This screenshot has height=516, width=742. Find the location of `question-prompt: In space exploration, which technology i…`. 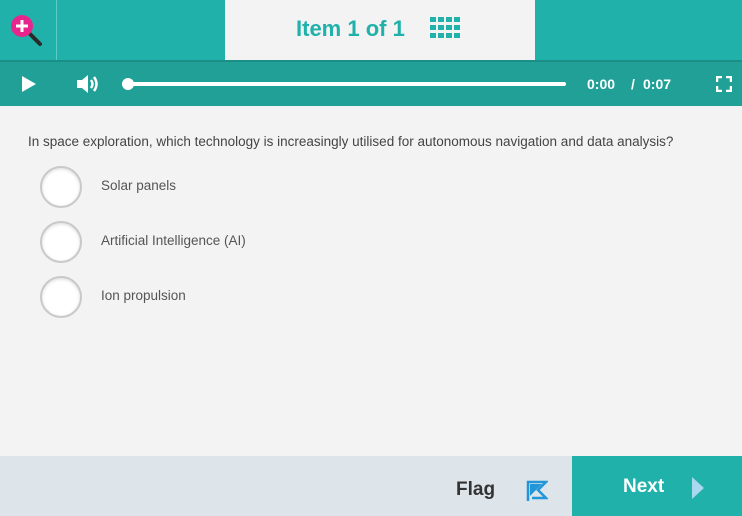

question-prompt: In space exploration, which technology i… is located at coordinates (351, 141).